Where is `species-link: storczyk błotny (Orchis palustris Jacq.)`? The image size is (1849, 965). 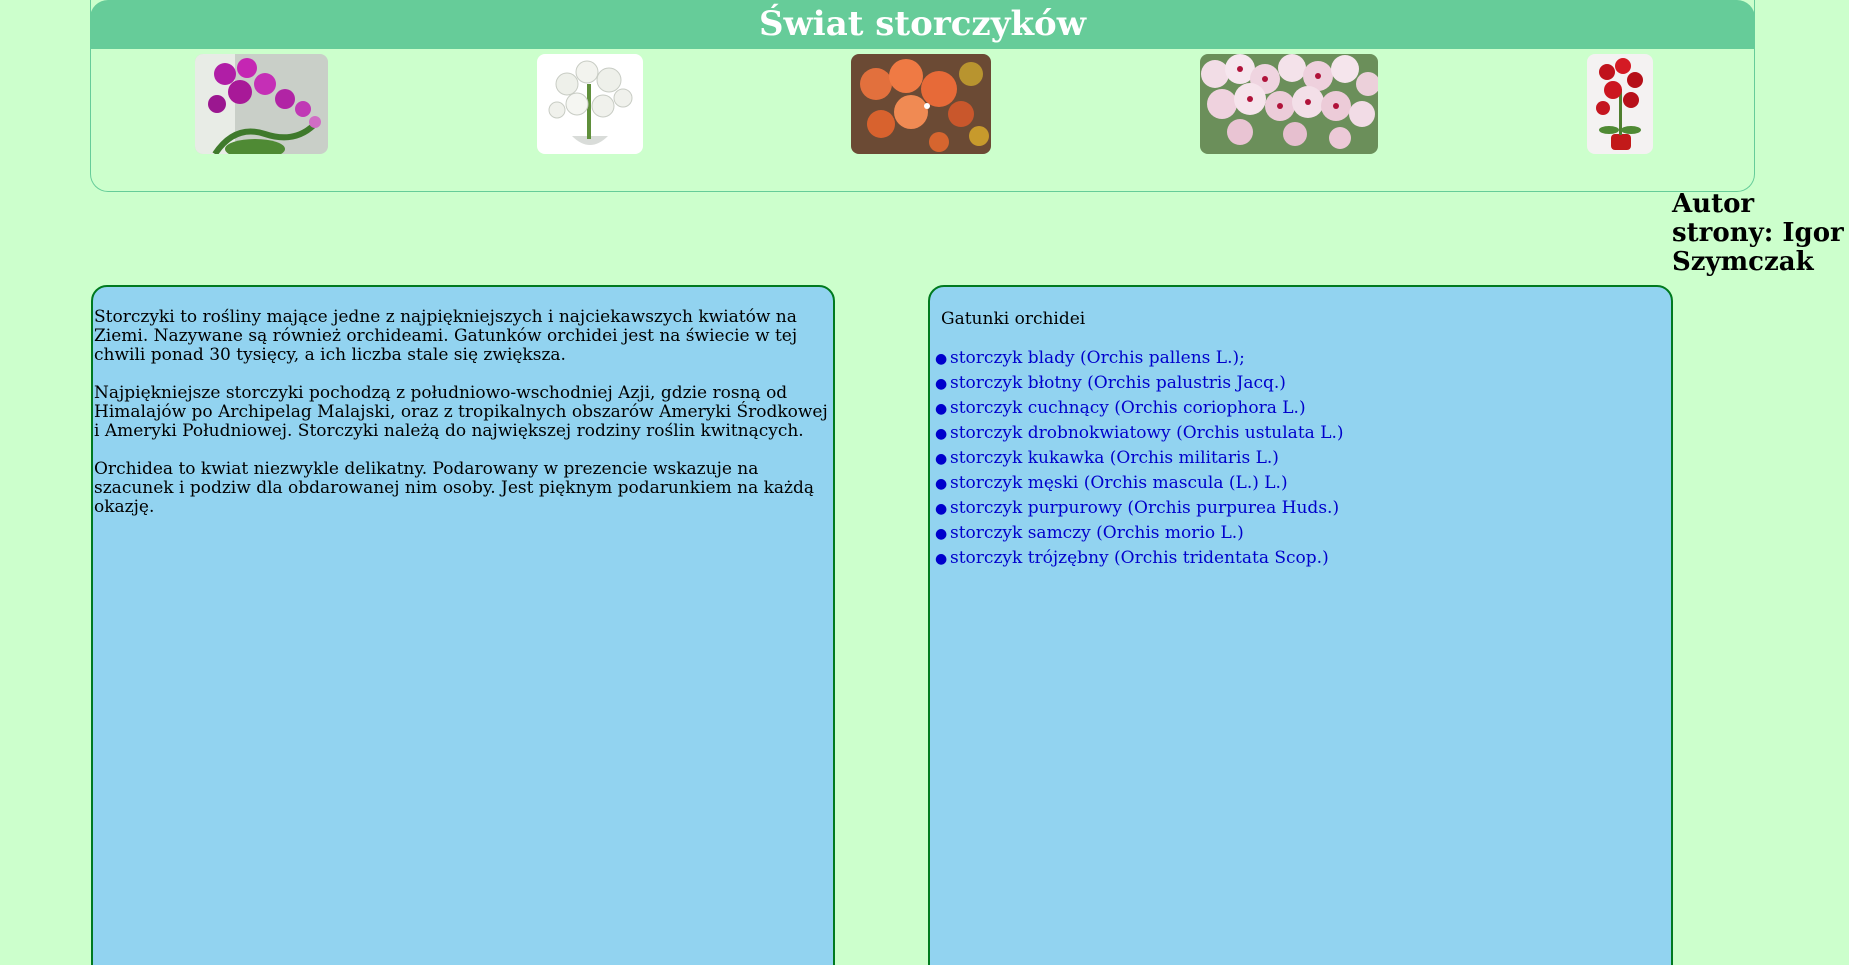 species-link: storczyk błotny (Orchis palustris Jacq.) is located at coordinates (1118, 383).